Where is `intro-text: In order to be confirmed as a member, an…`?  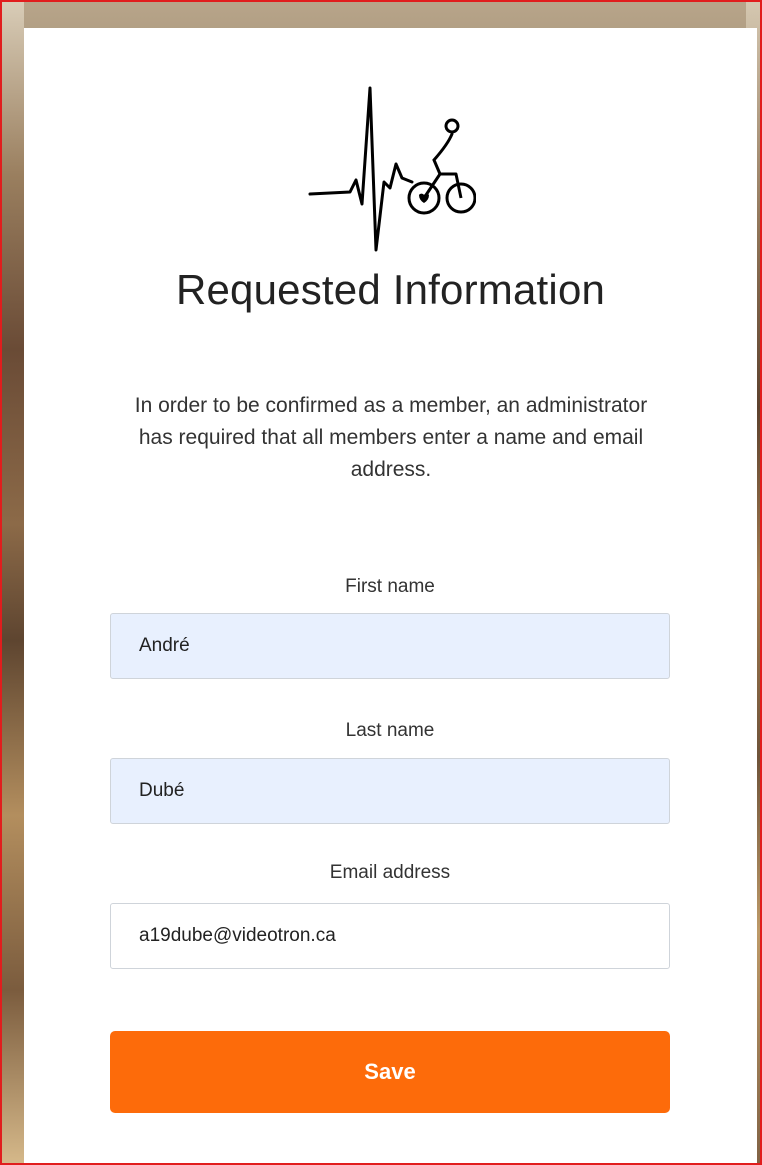
intro-text: In order to be confirmed as a member, an… is located at coordinates (391, 437).